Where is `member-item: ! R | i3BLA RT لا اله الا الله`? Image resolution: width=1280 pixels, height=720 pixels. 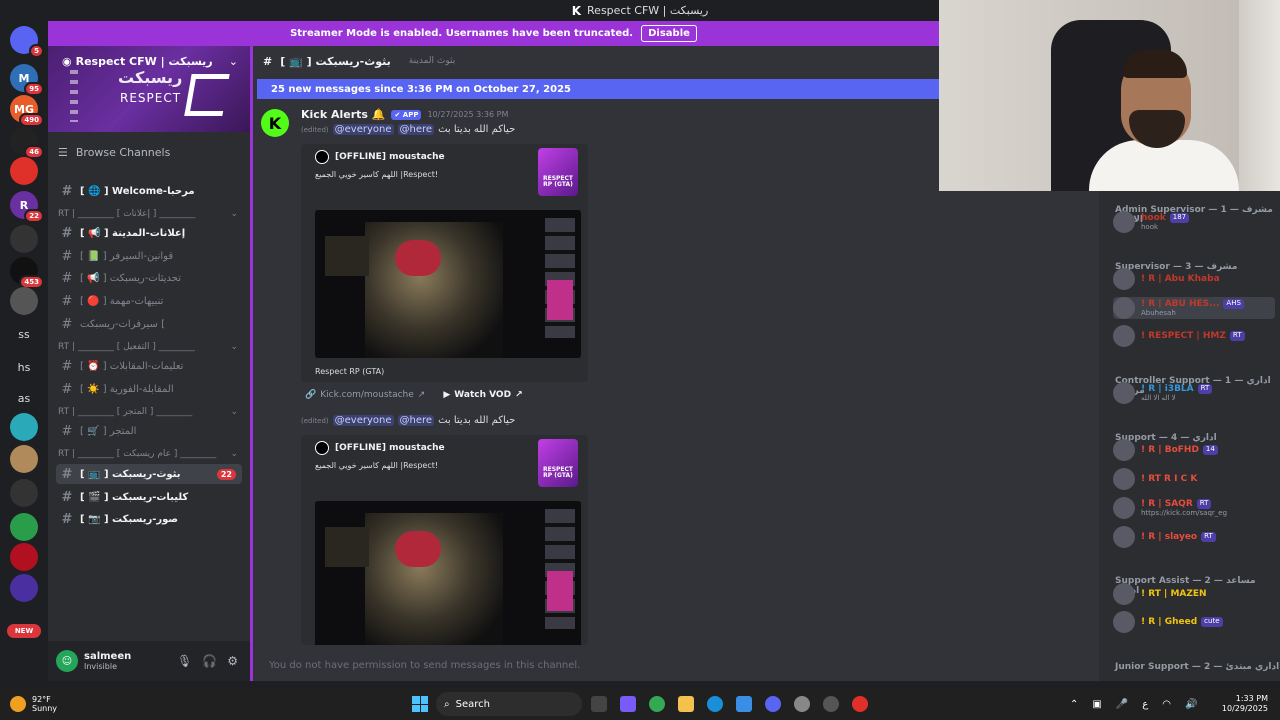 member-item: ! R | i3BLA RT لا اله الا الله is located at coordinates (1194, 393).